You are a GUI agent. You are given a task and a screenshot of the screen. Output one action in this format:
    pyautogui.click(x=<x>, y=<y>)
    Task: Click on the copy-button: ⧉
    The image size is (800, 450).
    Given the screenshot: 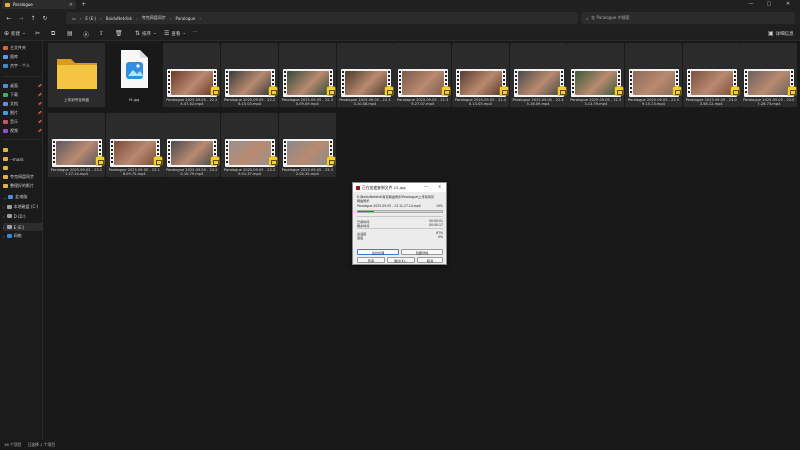 What is the action you would take?
    pyautogui.click(x=53, y=34)
    